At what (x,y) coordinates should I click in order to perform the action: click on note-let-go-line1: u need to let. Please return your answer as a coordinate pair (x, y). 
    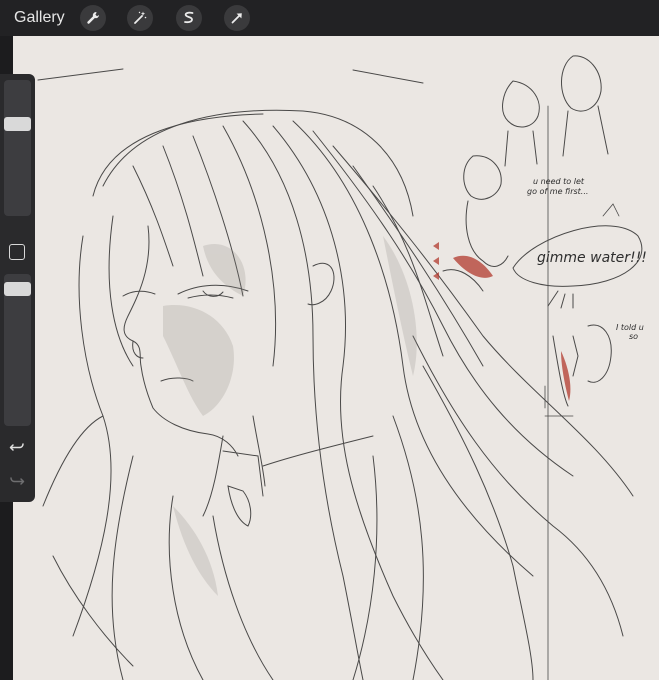
    Looking at the image, I should click on (559, 181).